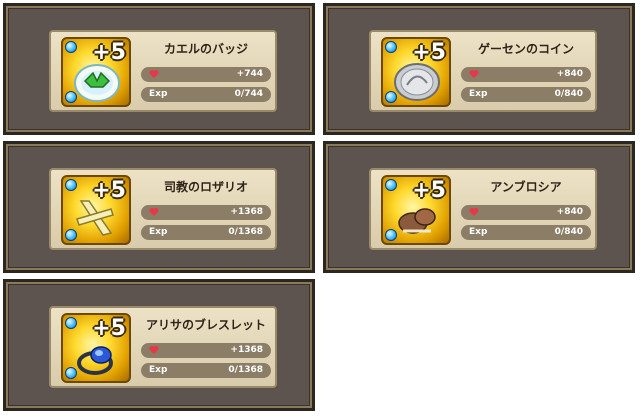  I want to click on item-card: +5 アリサのブレスレット +1368 Exp 0/1368, so click(163, 347).